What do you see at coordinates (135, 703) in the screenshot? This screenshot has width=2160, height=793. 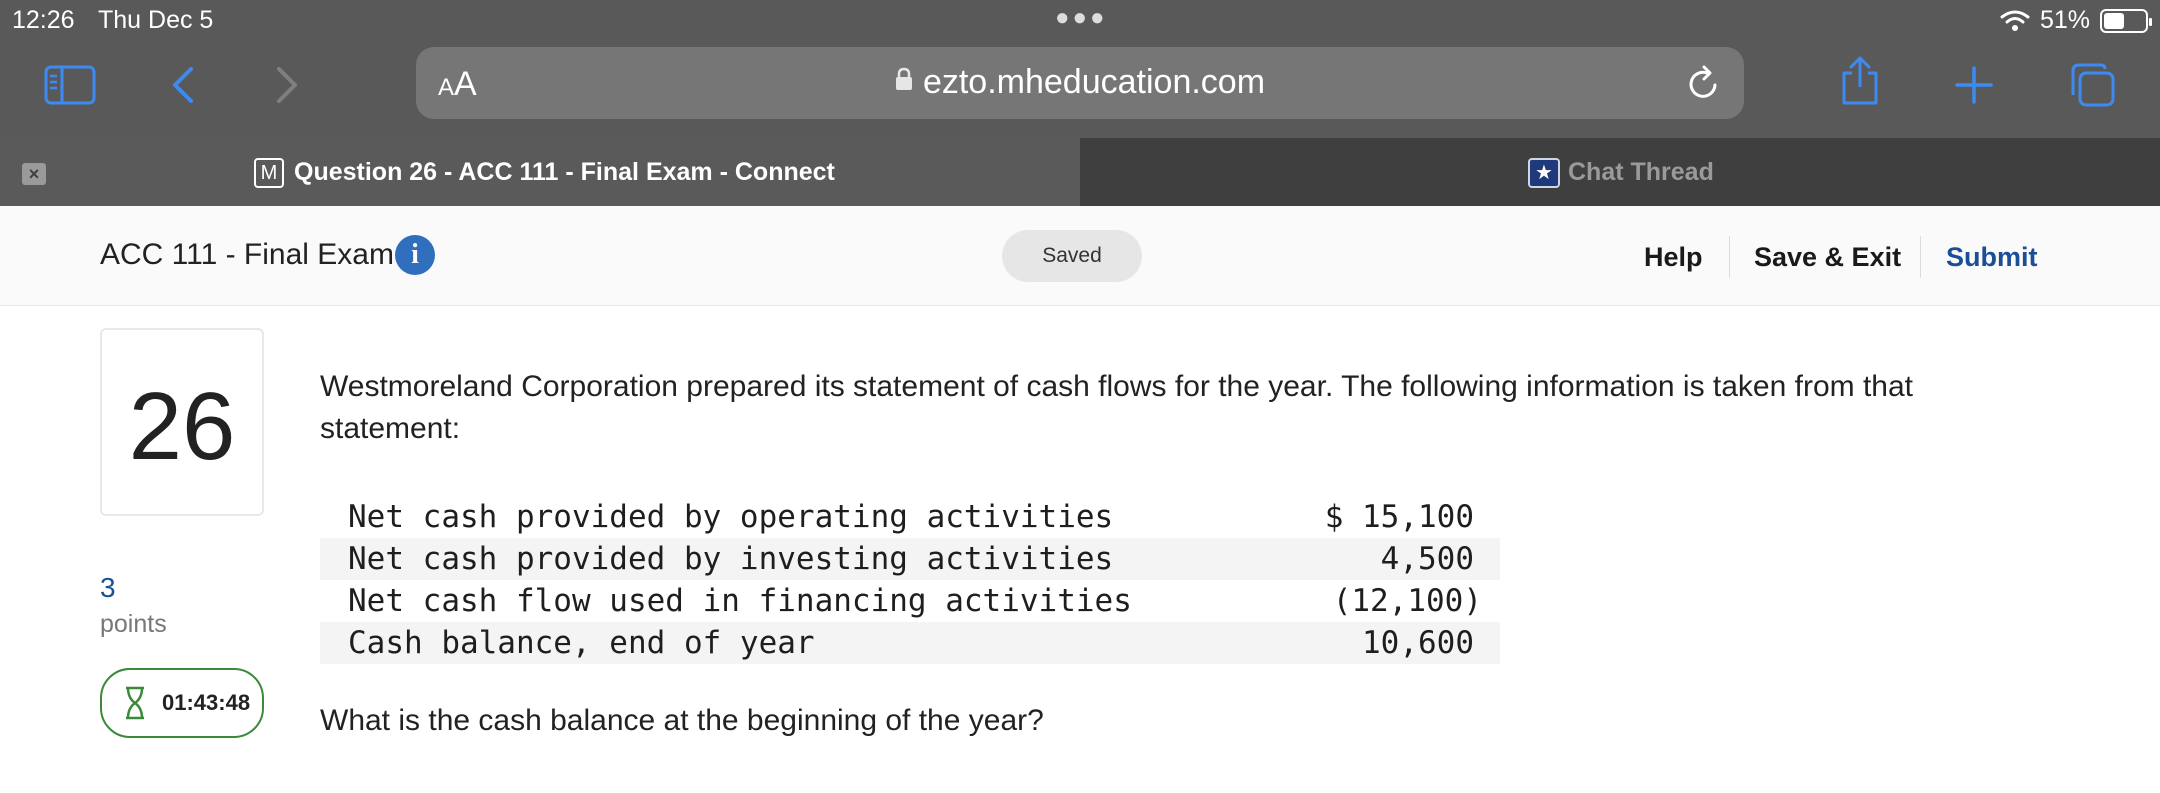 I see `hourglass-icon` at bounding box center [135, 703].